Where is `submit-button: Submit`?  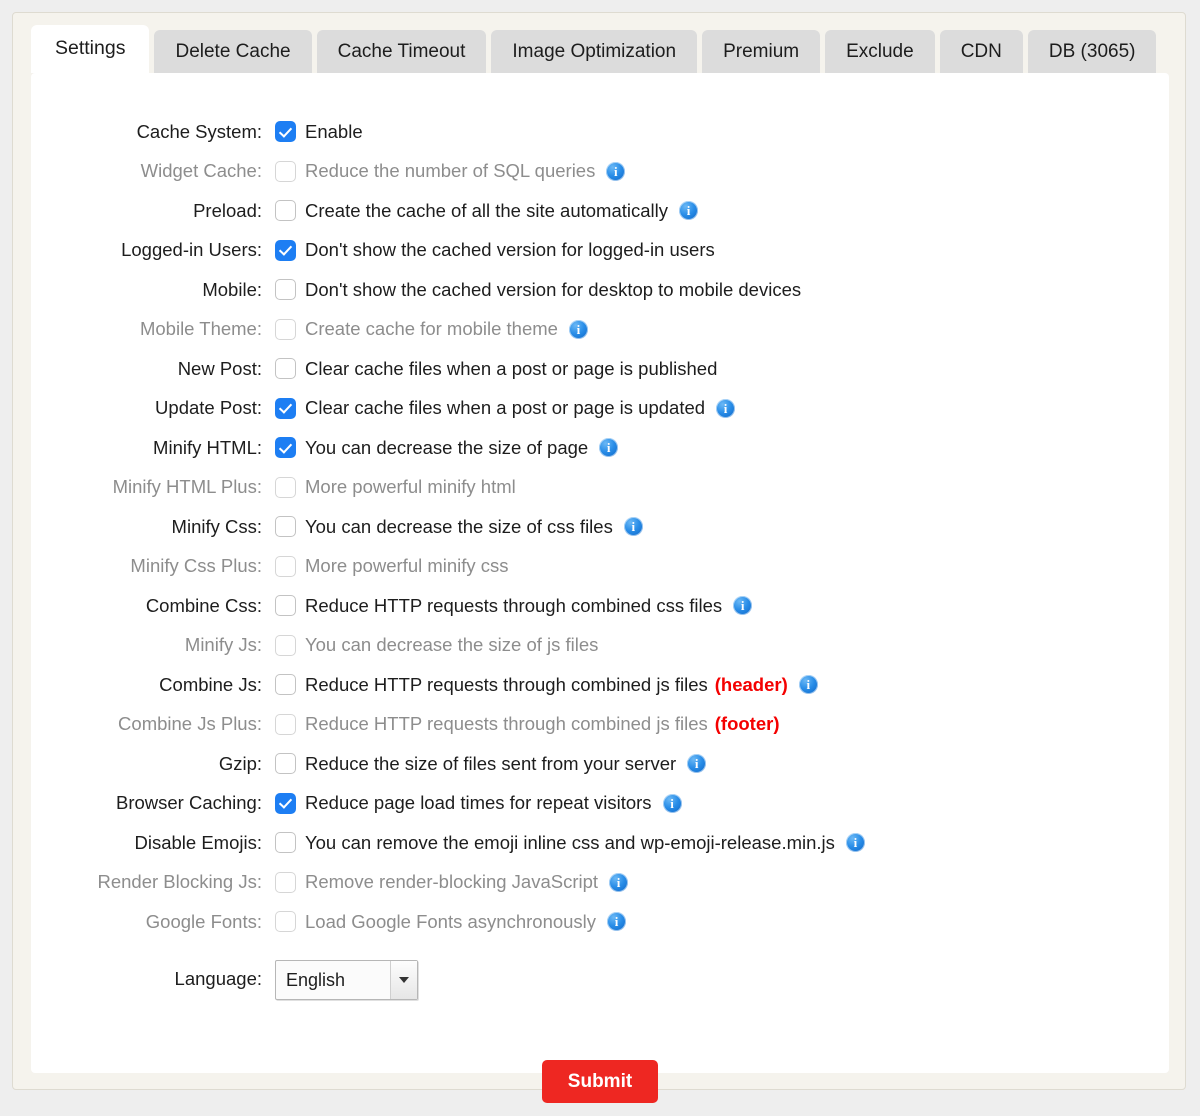
submit-button: Submit is located at coordinates (600, 1081).